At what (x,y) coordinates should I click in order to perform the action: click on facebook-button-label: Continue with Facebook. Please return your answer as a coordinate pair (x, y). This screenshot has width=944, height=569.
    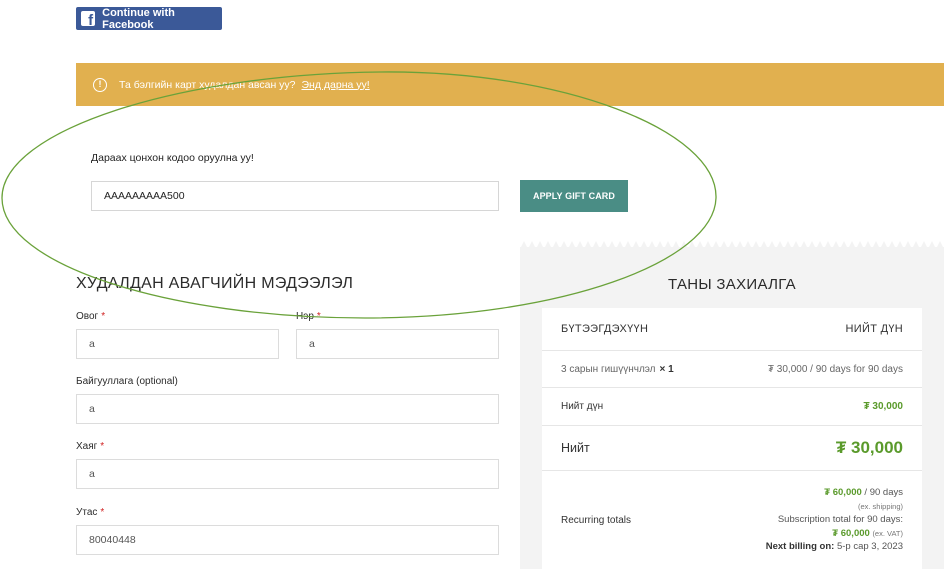
    Looking at the image, I should click on (138, 18).